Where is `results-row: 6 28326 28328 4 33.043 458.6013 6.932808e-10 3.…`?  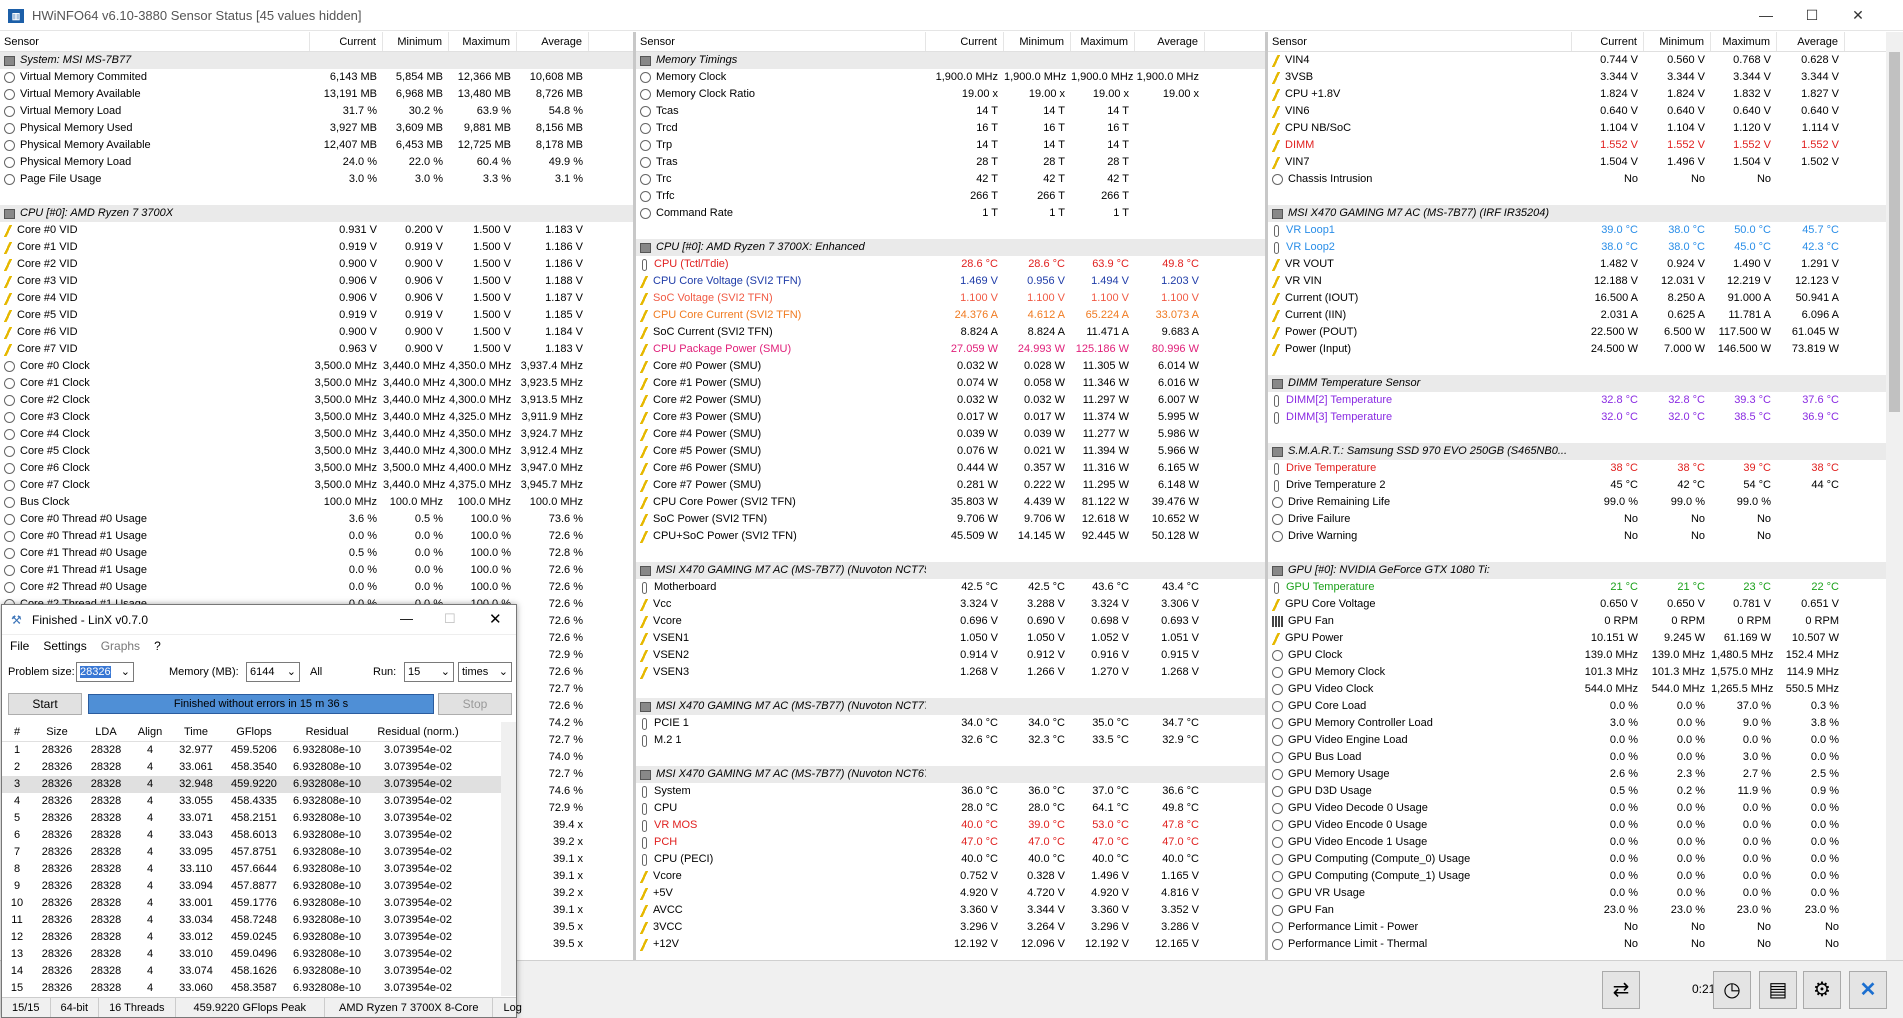 results-row: 6 28326 28328 4 33.043 458.6013 6.932808e-10 3.… is located at coordinates (252, 835).